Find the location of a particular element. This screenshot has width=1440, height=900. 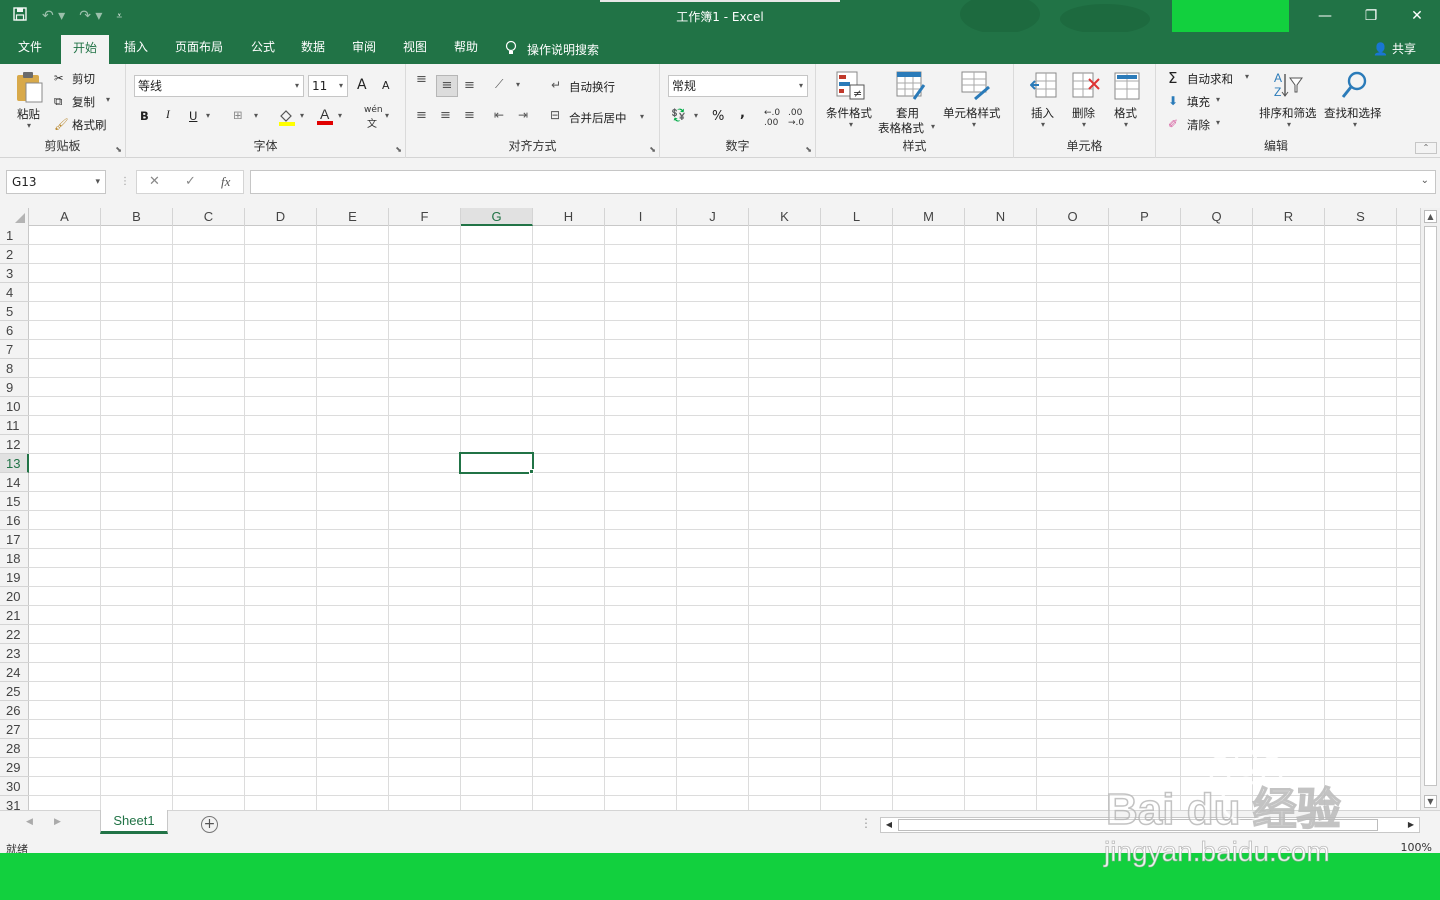

align-right-icon: ≡ is located at coordinates (469, 115).